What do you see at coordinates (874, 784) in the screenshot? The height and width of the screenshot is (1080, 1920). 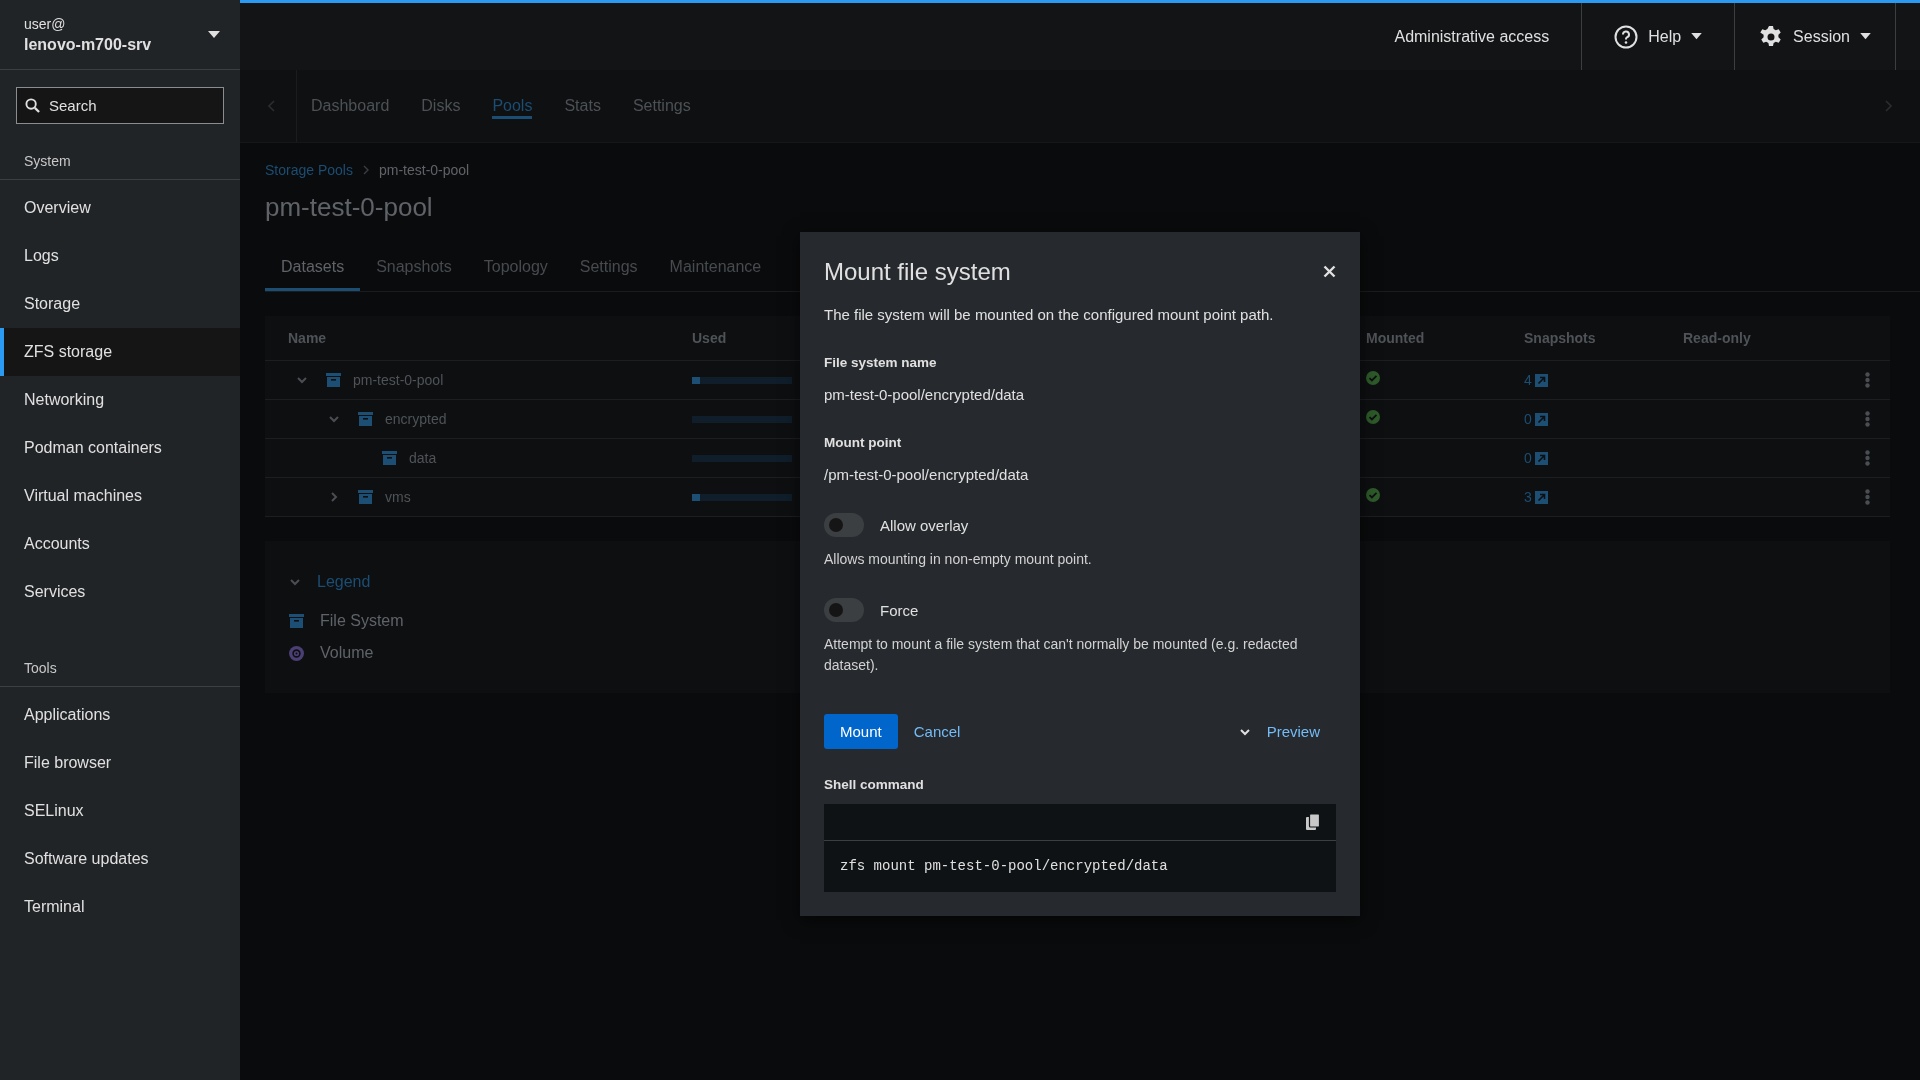 I see `shell-command-label: Shell command` at bounding box center [874, 784].